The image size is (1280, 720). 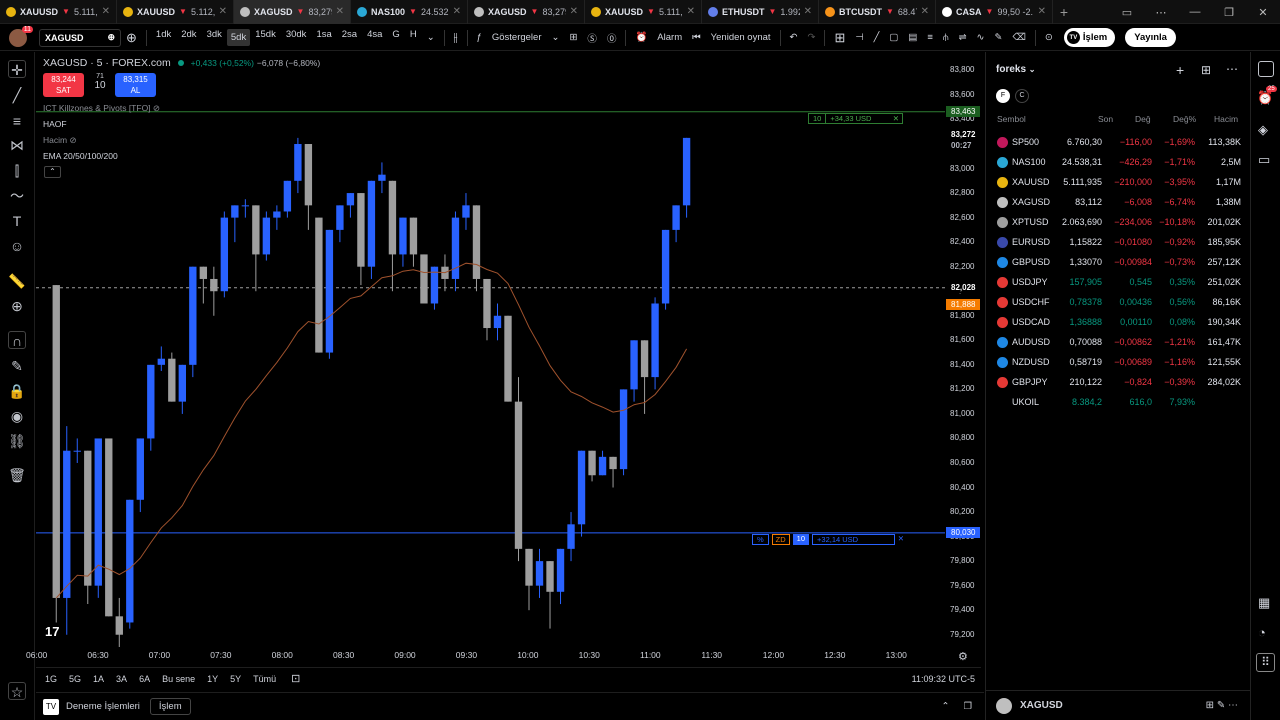 I want to click on watchlist-row: XAGUSD 83,112 −6,008 −6,74% 1,38M, so click(x=1118, y=202).